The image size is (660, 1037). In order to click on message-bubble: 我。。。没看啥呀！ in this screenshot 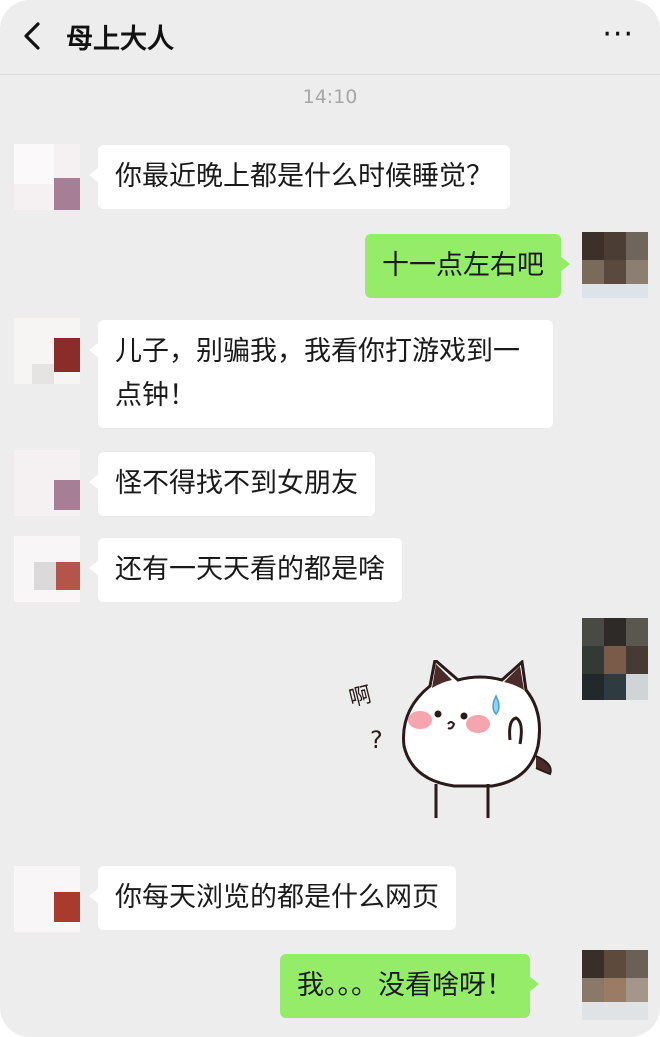, I will do `click(409, 986)`.